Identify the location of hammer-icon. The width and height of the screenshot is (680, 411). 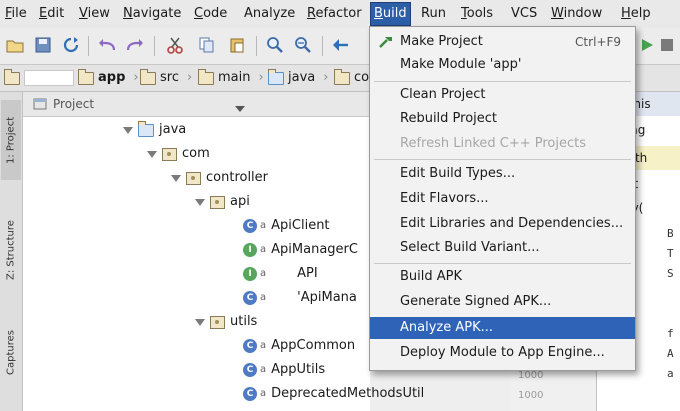
(385, 42).